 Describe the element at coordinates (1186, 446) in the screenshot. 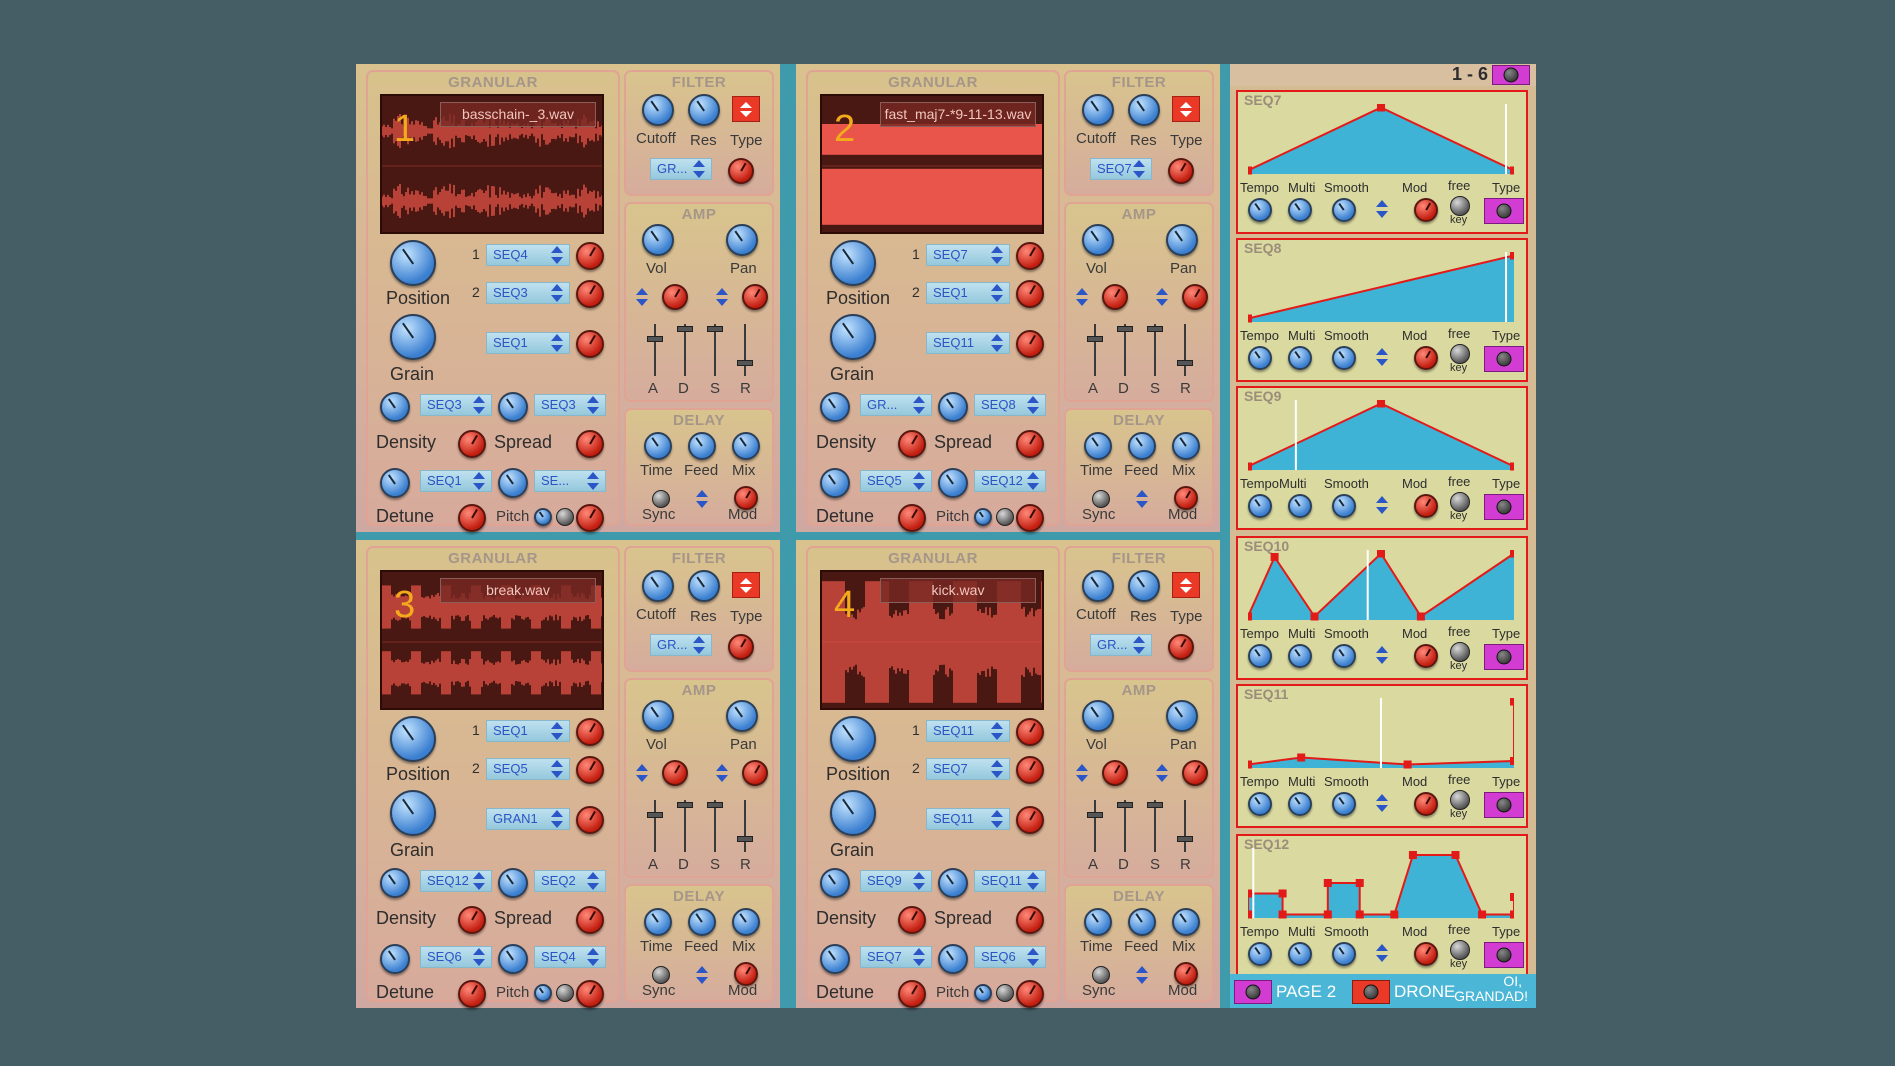

I see `mix-knob` at that location.